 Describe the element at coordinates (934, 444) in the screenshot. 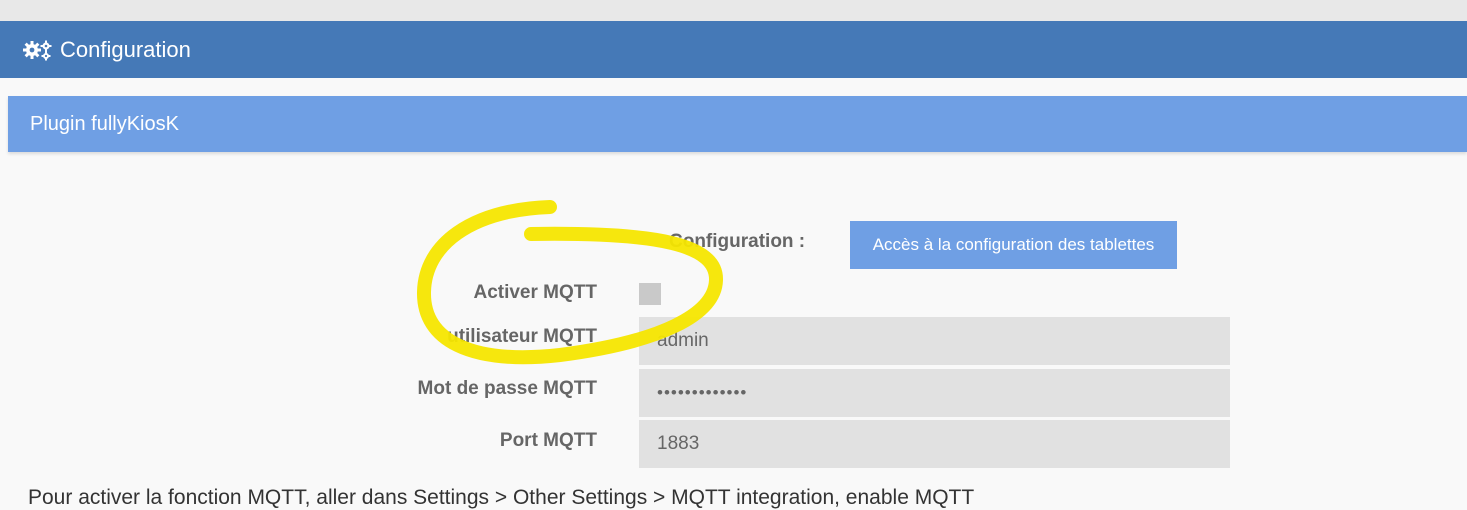

I see `port-mqtt-input: 1883` at that location.